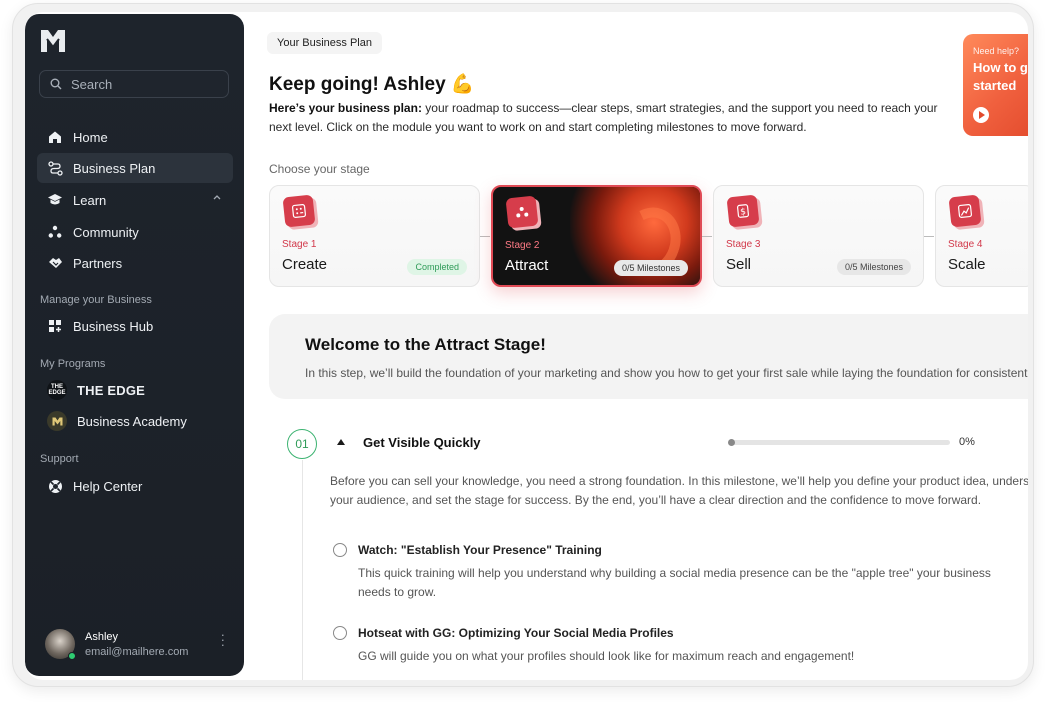 This screenshot has width=1046, height=708. I want to click on status-badge: Completed, so click(437, 267).